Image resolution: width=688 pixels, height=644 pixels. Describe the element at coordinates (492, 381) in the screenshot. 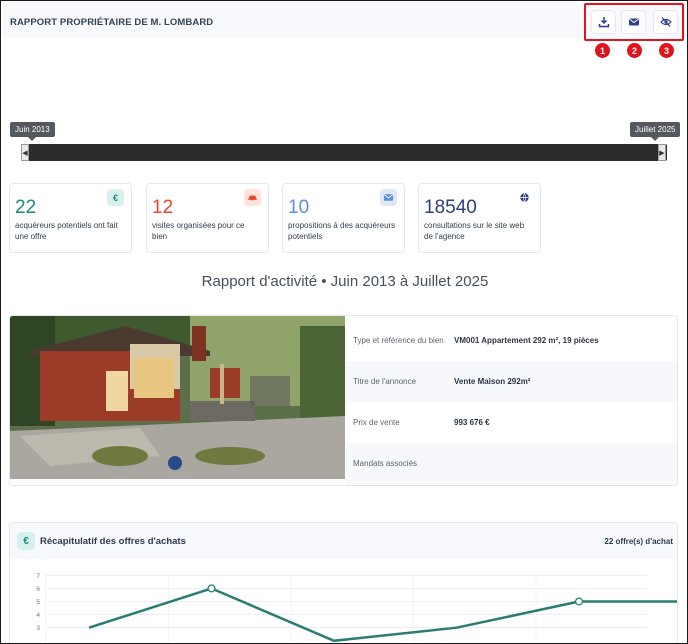

I see `property-value: Vente Maison 292m²` at that location.